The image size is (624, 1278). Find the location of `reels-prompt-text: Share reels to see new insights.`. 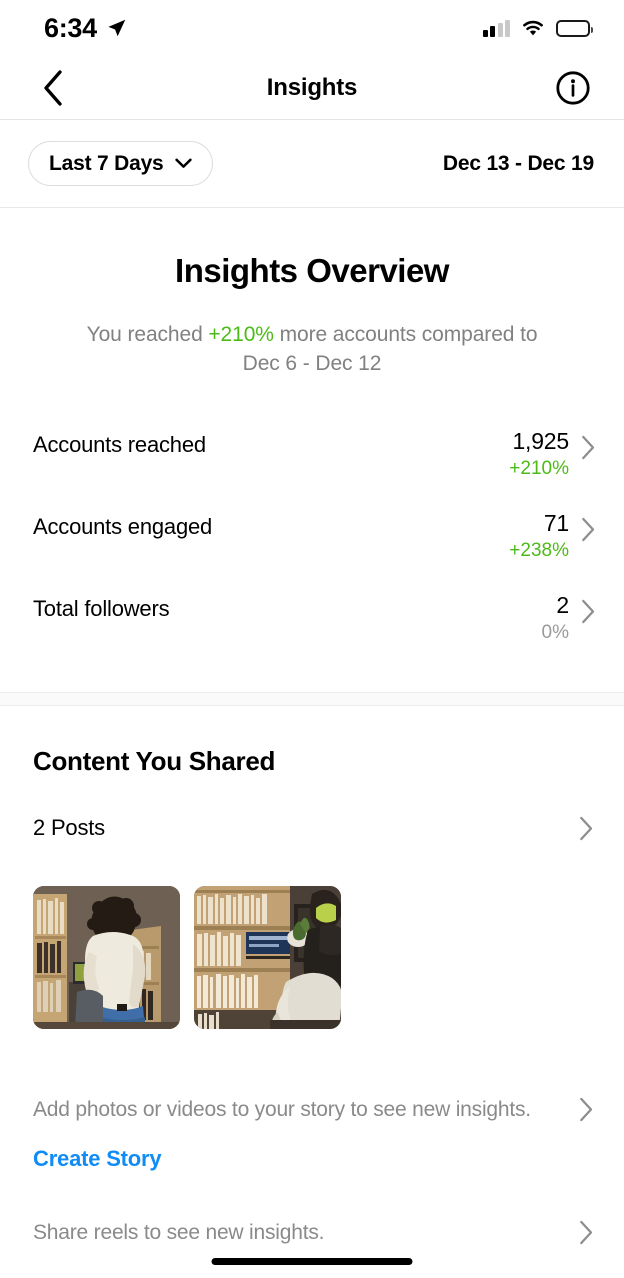

reels-prompt-text: Share reels to see new insights. is located at coordinates (179, 1232).